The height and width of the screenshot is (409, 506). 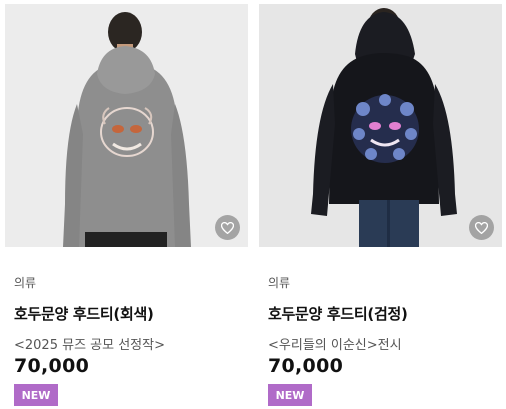 What do you see at coordinates (84, 313) in the screenshot?
I see `product-name: 호두문양 후드티(회색)` at bounding box center [84, 313].